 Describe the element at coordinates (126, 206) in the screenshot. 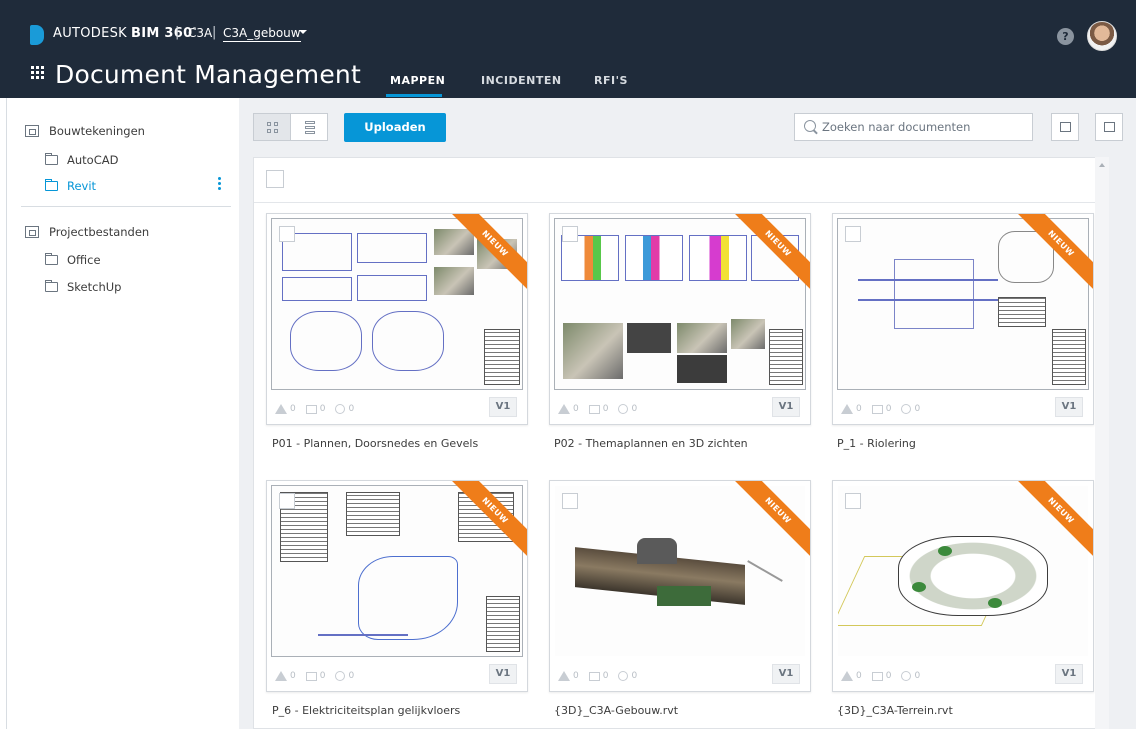

I see `sidebar-divider` at that location.